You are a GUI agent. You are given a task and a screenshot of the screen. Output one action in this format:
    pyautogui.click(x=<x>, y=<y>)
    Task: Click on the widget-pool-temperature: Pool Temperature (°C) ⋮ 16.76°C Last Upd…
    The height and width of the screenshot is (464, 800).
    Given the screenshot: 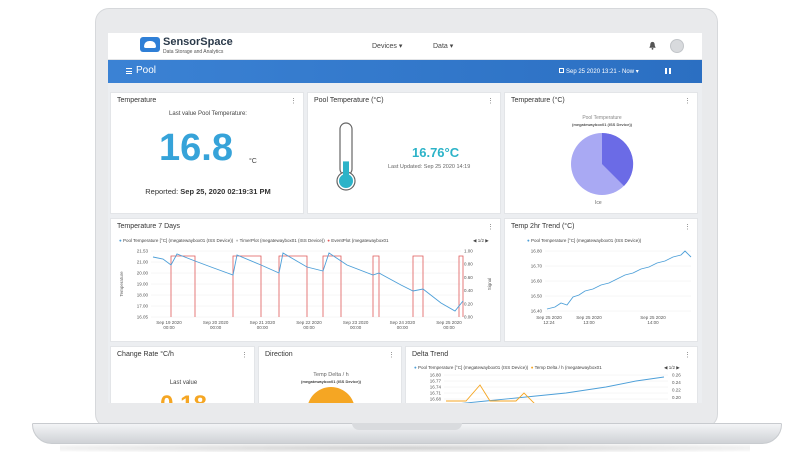 What is the action you would take?
    pyautogui.click(x=404, y=153)
    